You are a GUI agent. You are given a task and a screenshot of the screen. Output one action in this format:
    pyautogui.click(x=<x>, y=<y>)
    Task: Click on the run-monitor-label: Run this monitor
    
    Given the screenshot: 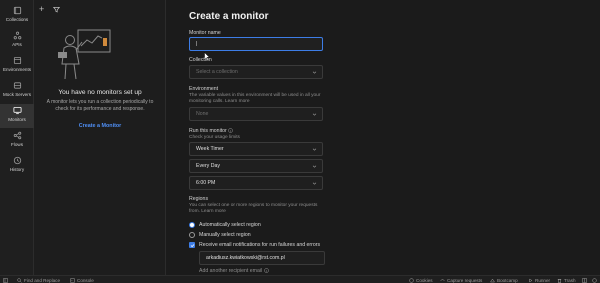 What is the action you would take?
    pyautogui.click(x=211, y=131)
    